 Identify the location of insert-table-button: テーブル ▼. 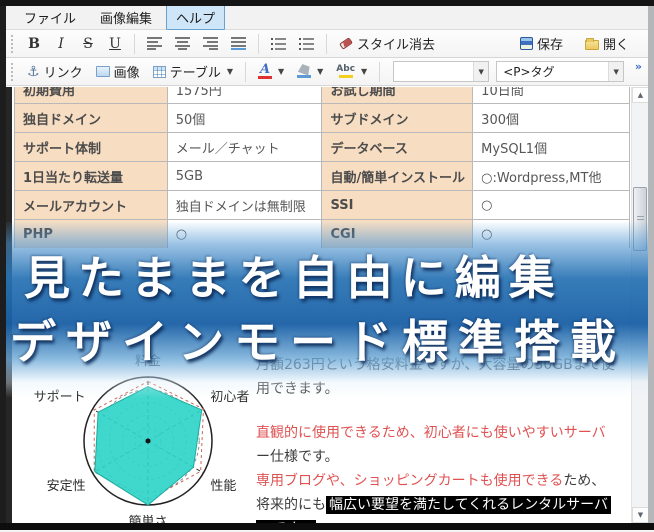
(193, 71).